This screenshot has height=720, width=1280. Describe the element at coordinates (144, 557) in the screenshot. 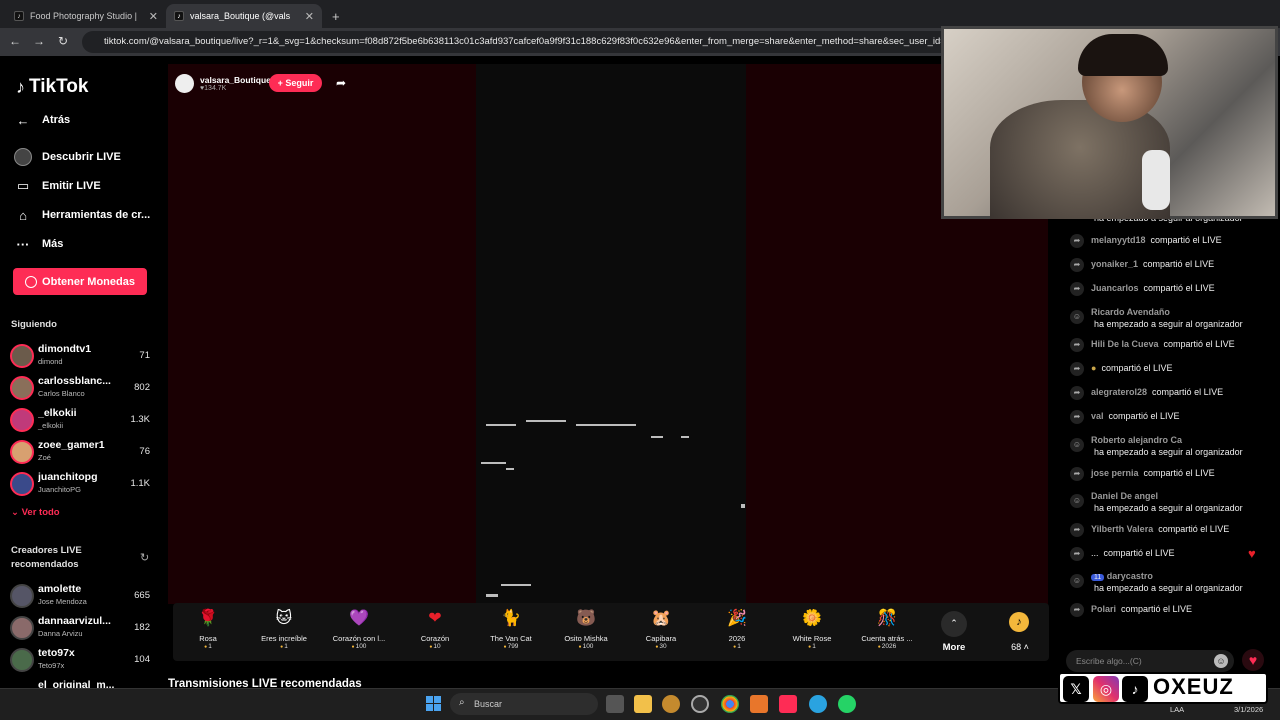

I see `refresh-icon: ↻` at that location.